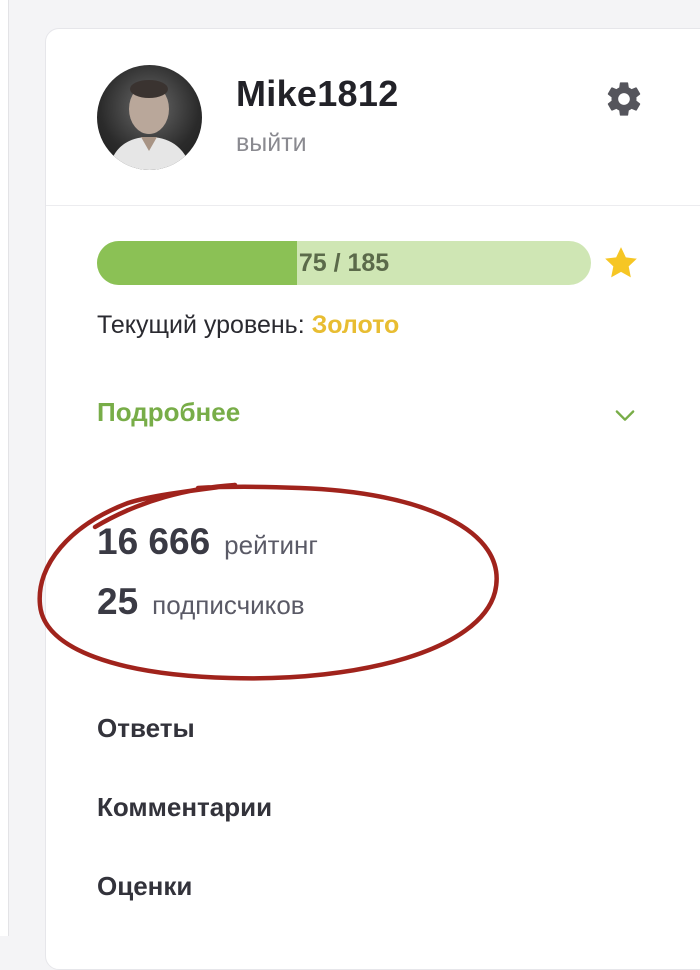 This screenshot has height=970, width=700. What do you see at coordinates (271, 545) in the screenshot?
I see `rating-label: рейтинг` at bounding box center [271, 545].